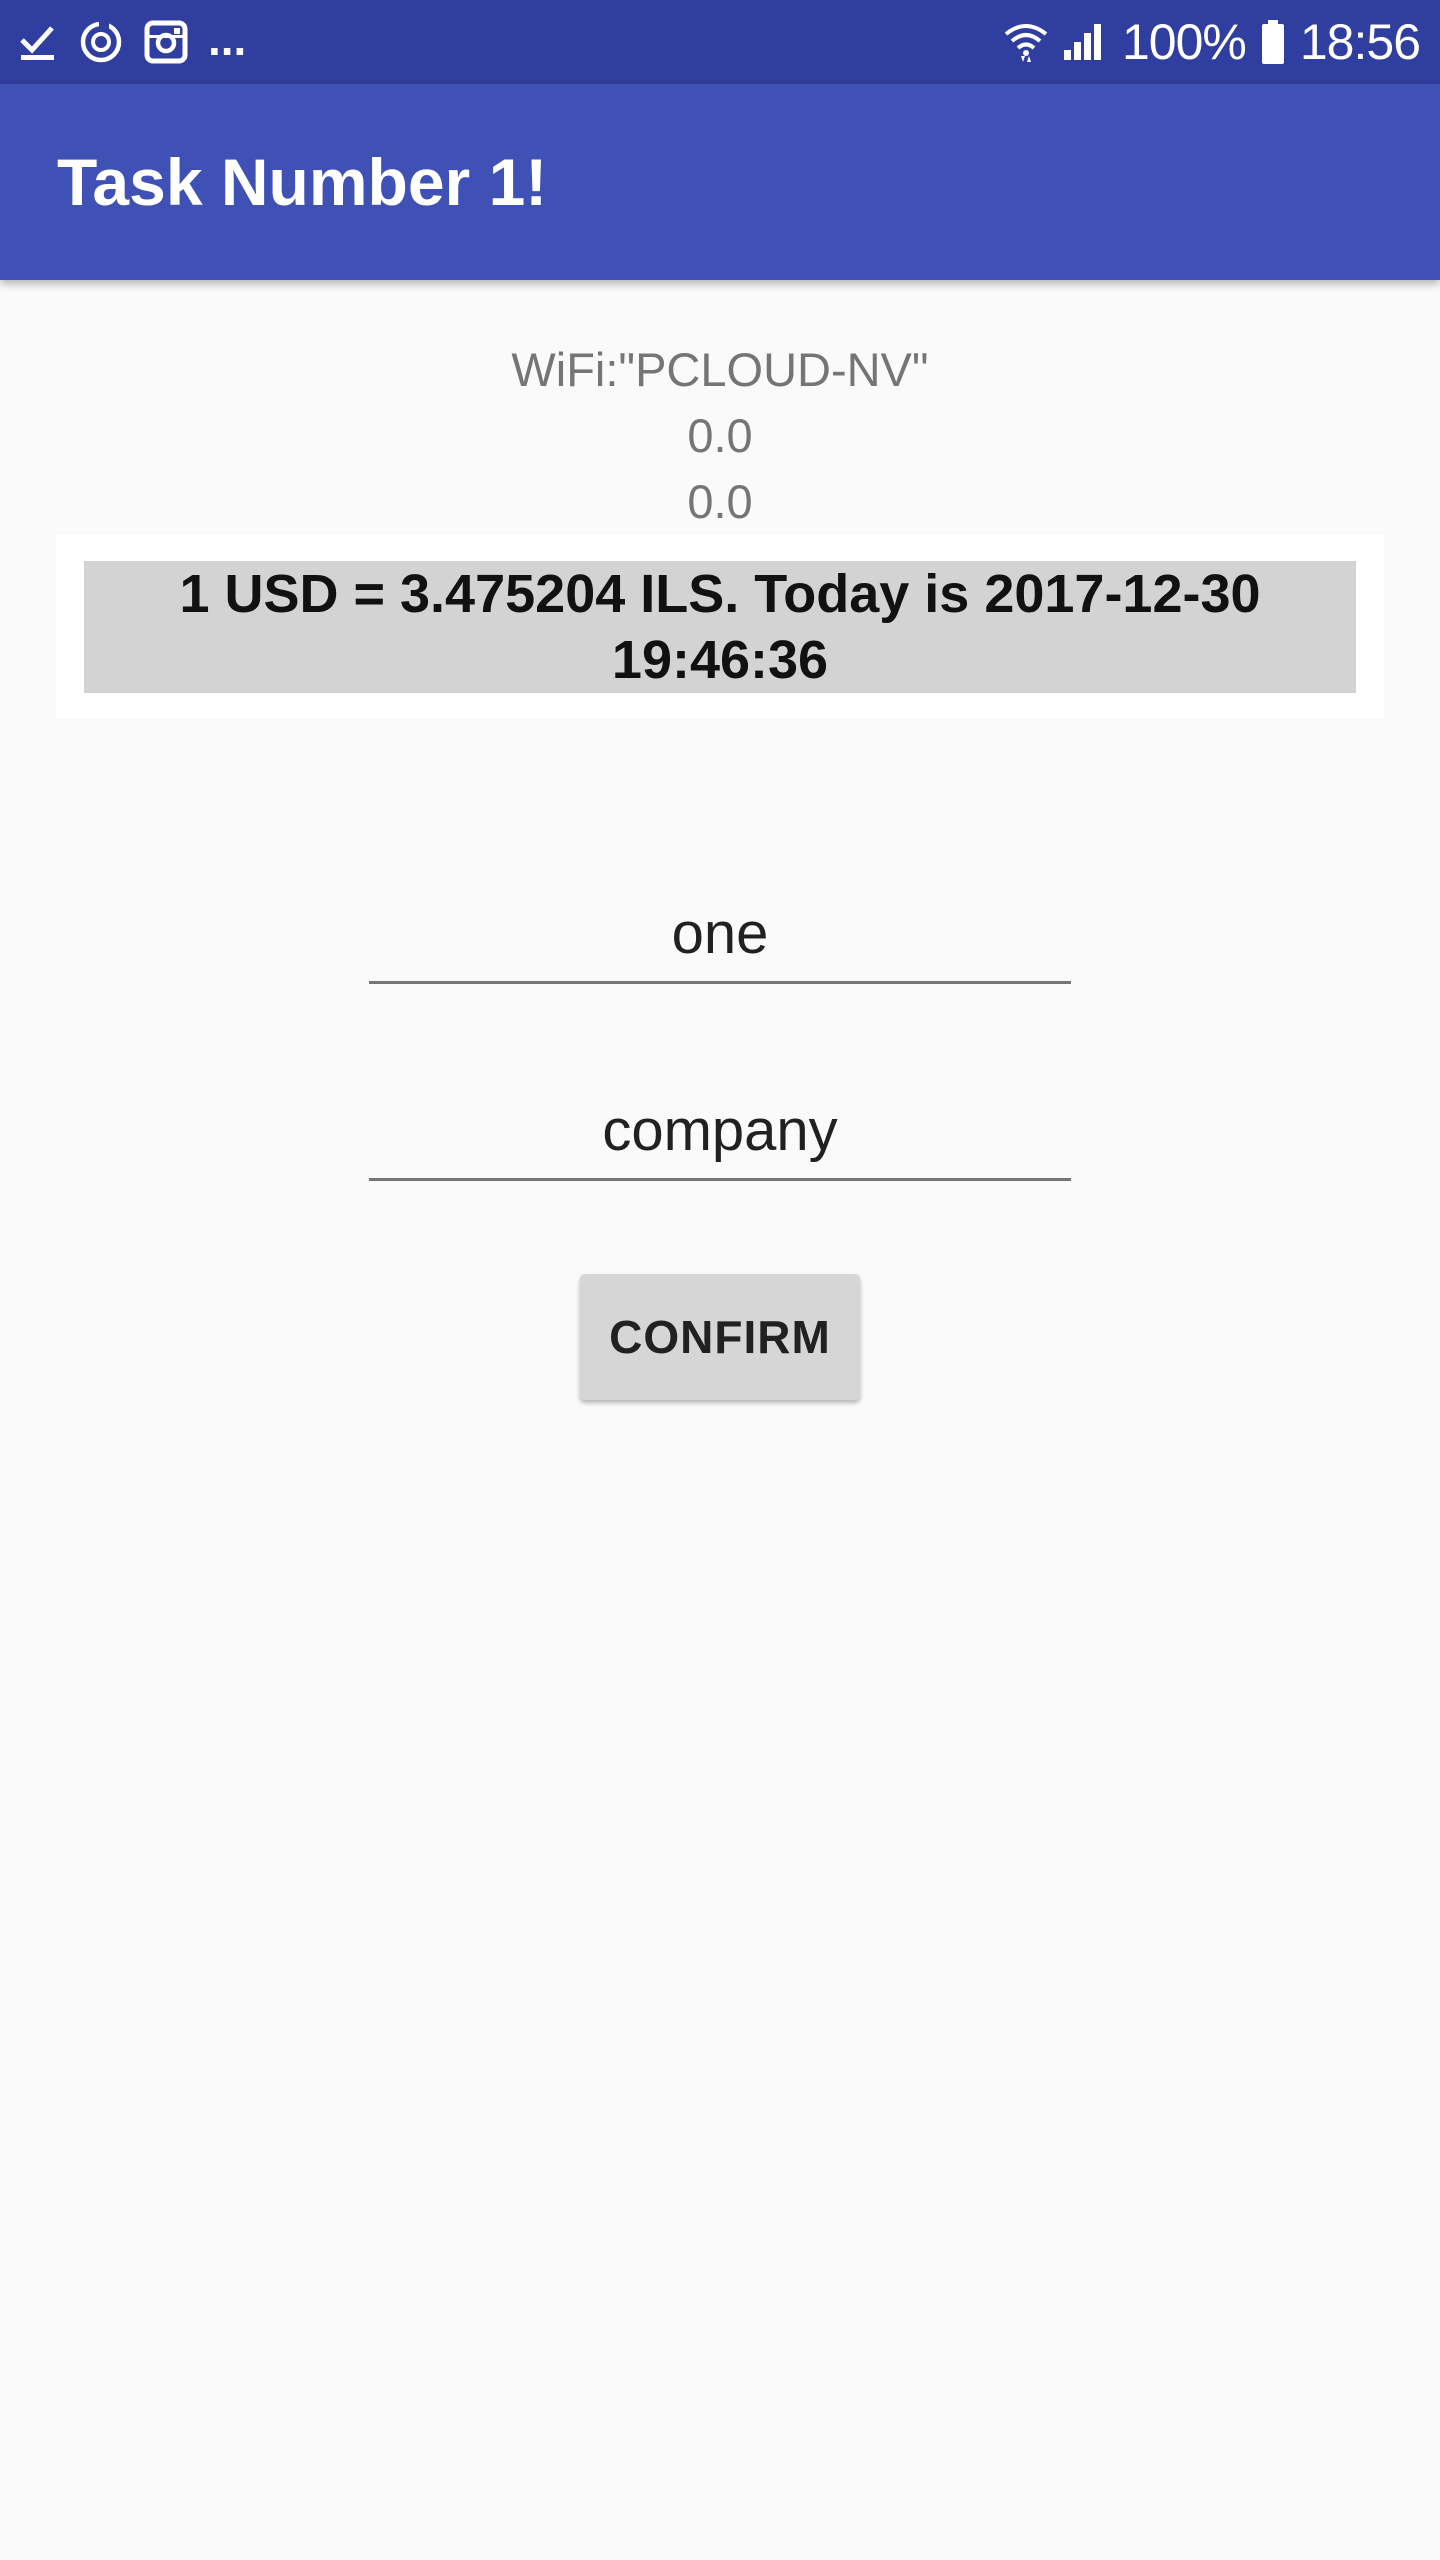  What do you see at coordinates (1360, 42) in the screenshot?
I see `clock: 18:56` at bounding box center [1360, 42].